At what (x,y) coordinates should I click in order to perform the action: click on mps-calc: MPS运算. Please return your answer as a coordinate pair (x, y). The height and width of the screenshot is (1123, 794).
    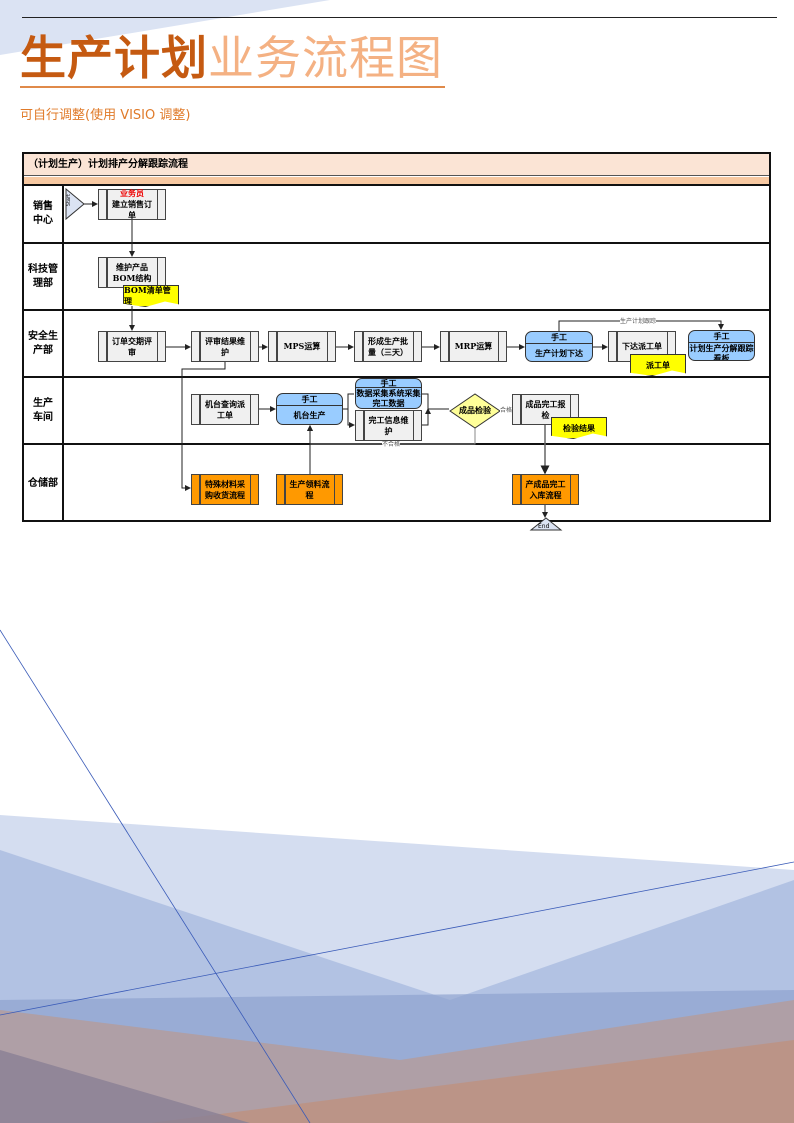
    Looking at the image, I should click on (302, 346).